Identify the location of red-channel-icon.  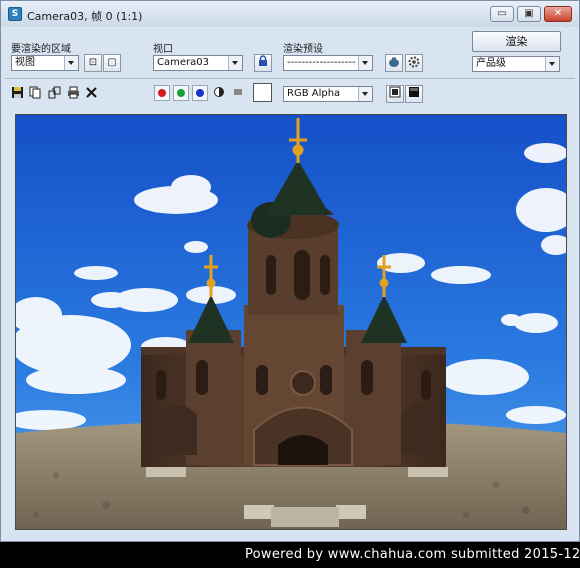
(162, 93).